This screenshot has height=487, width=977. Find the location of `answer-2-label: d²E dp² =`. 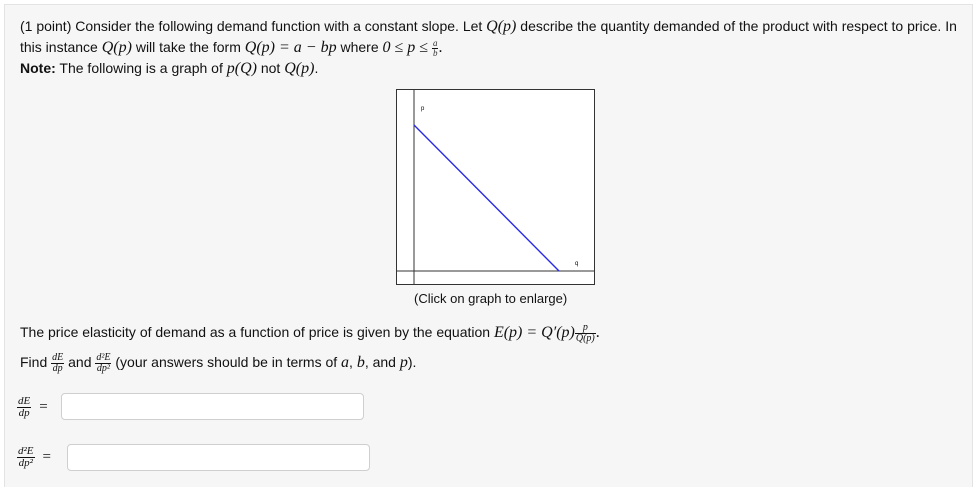

answer-2-label: d²E dp² = is located at coordinates (34, 457).